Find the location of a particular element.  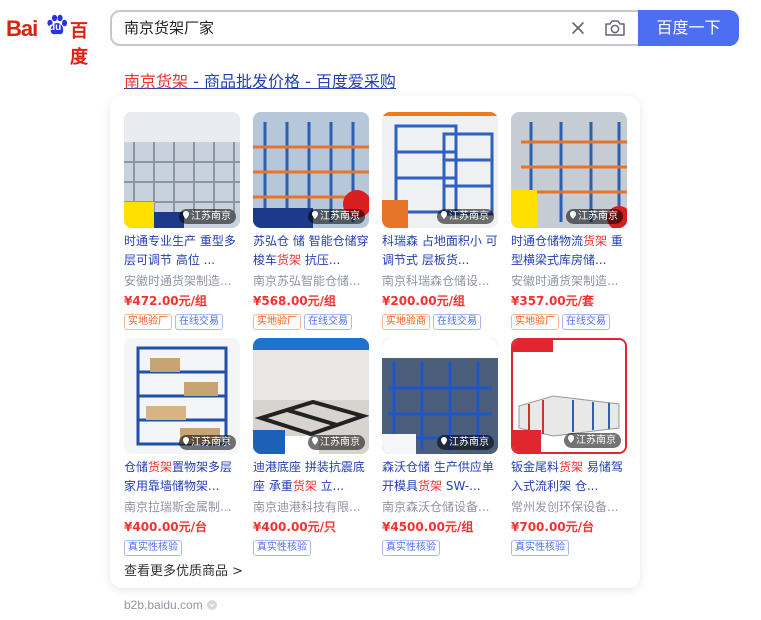

search-box is located at coordinates (375, 28).